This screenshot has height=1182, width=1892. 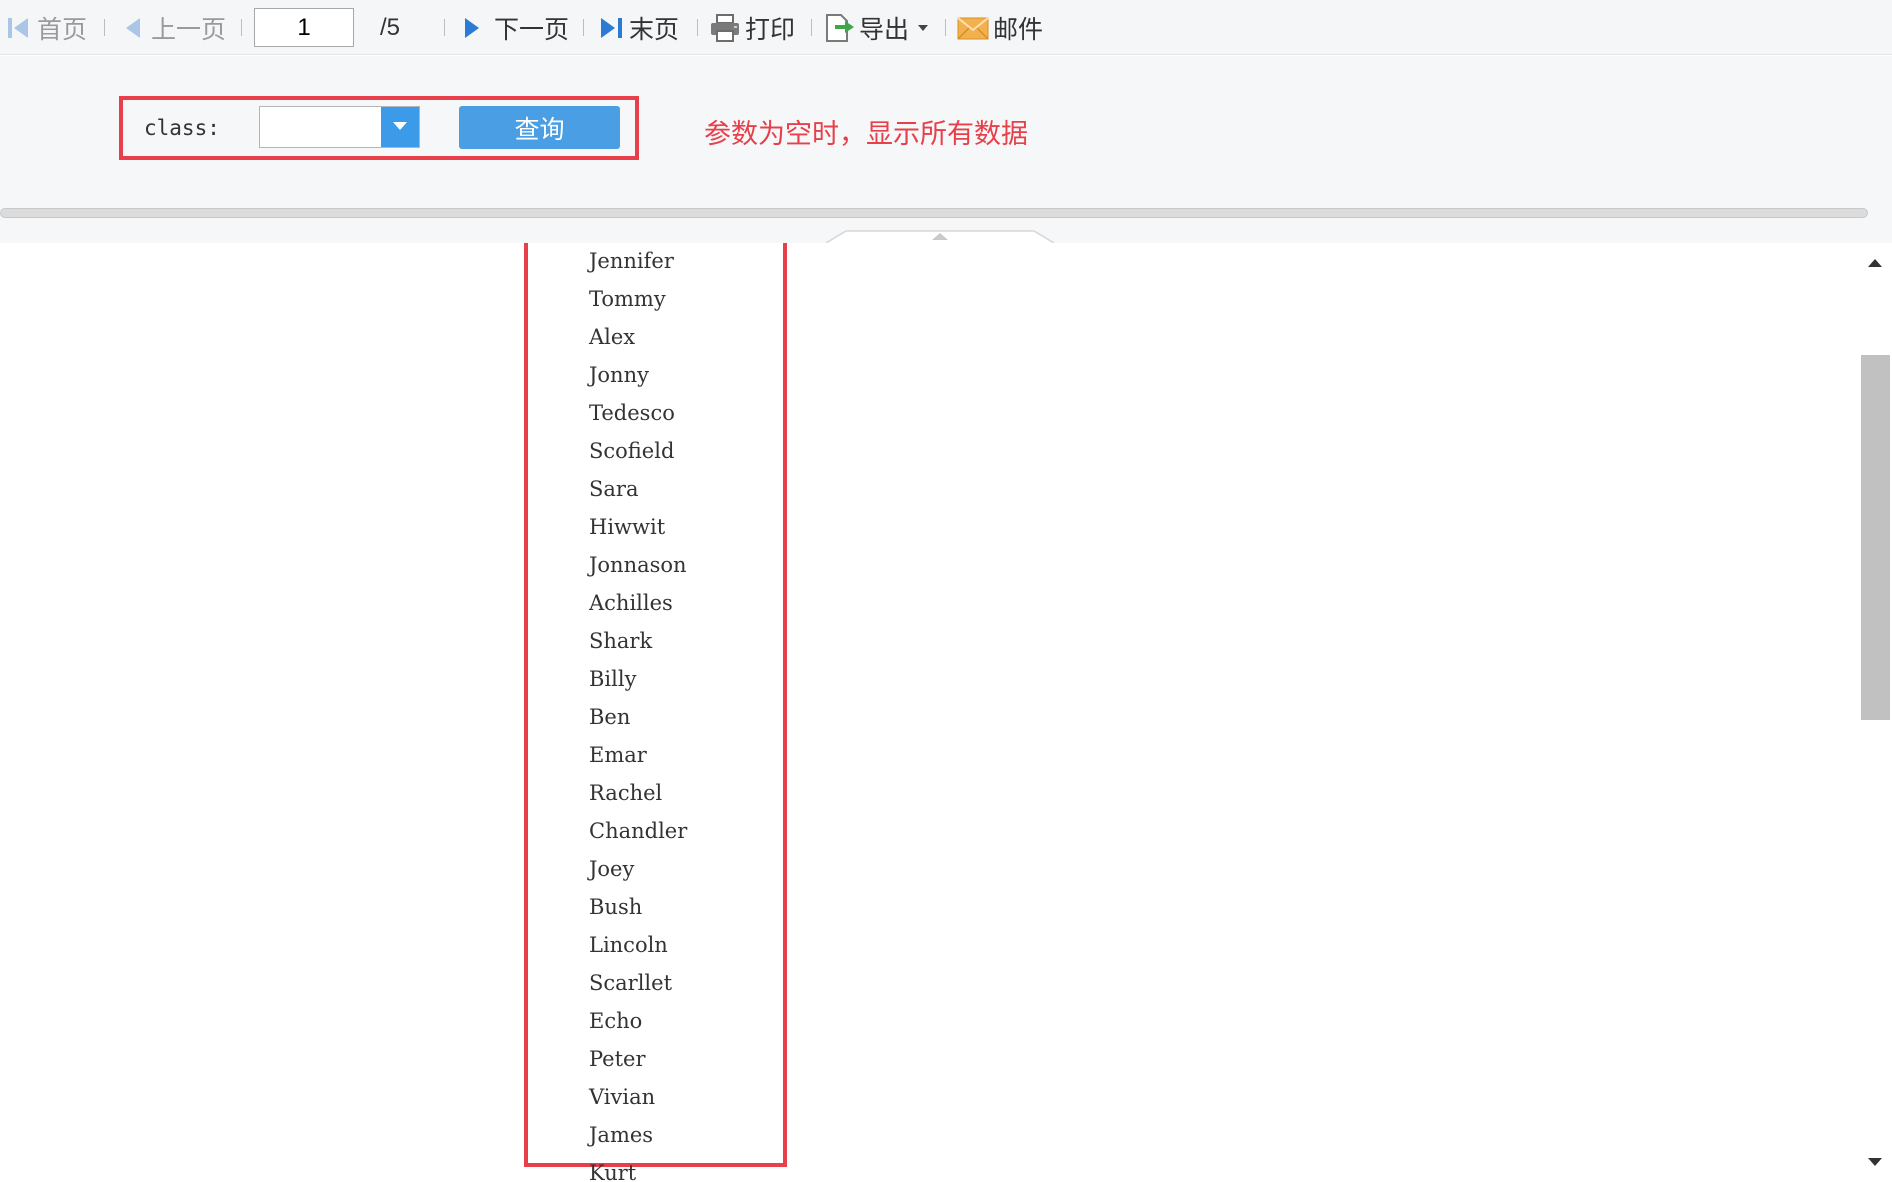 I want to click on next-page-icon, so click(x=472, y=28).